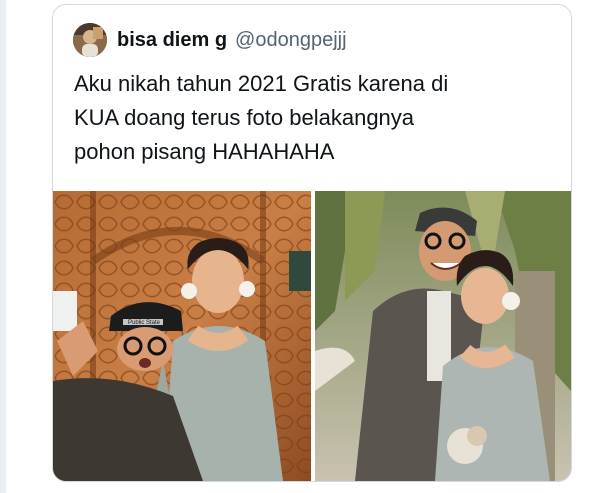 The height and width of the screenshot is (493, 600). What do you see at coordinates (90, 40) in the screenshot?
I see `avatar` at bounding box center [90, 40].